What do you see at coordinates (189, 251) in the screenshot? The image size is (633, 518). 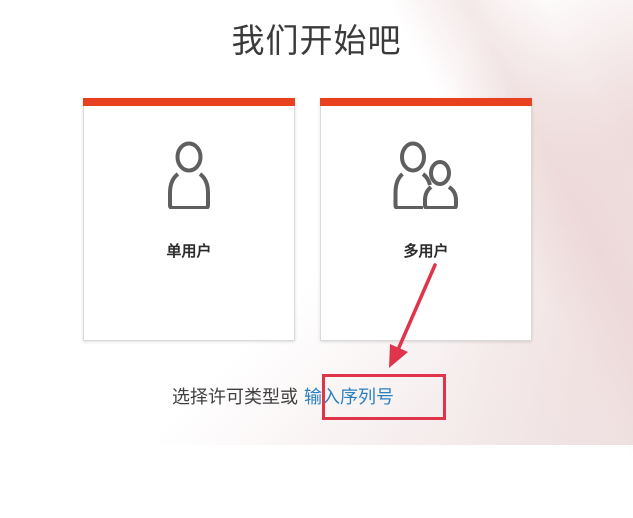 I see `single-user-label: 单用户` at bounding box center [189, 251].